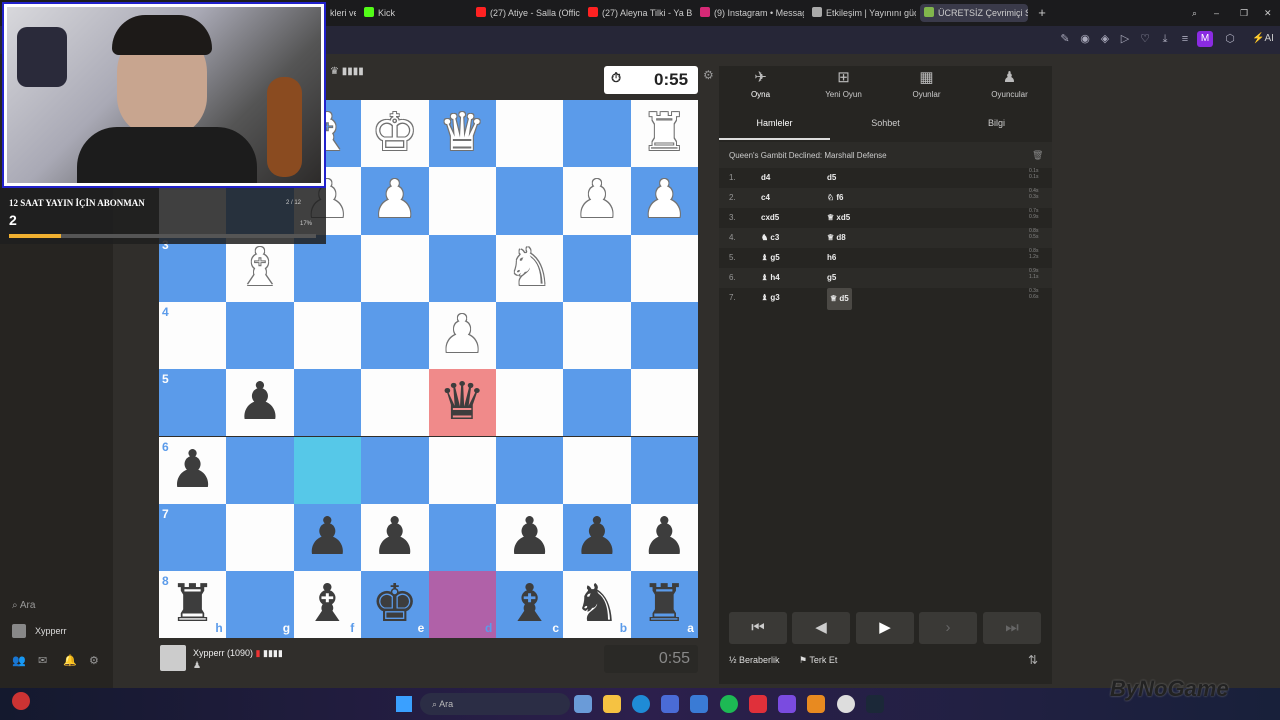 Image resolution: width=1280 pixels, height=720 pixels. I want to click on browser-tab-etkilesim: Etkileşim | Yayınını güç, so click(862, 13).